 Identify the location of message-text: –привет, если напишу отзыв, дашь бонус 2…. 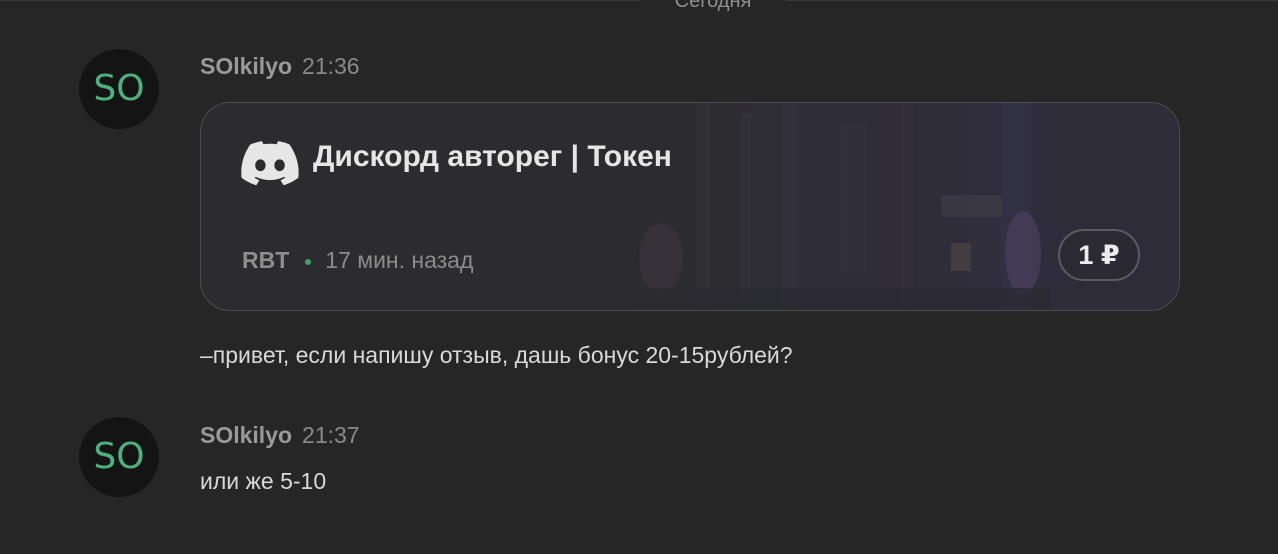
(496, 355).